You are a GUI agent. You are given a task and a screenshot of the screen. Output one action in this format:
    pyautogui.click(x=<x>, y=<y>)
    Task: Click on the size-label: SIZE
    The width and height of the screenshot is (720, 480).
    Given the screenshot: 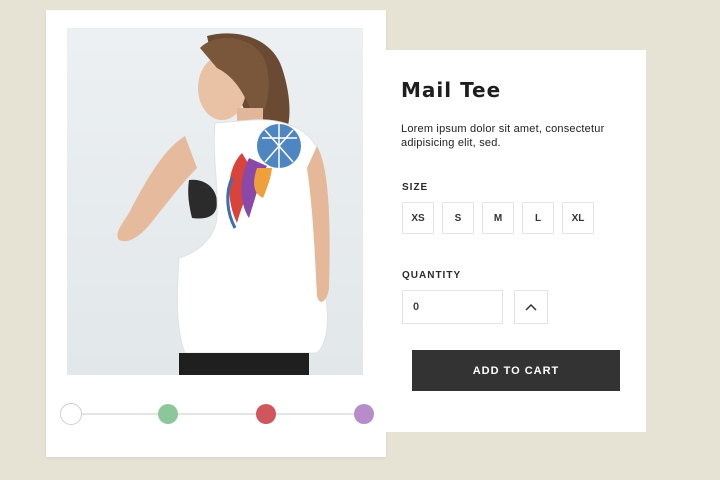 What is the action you would take?
    pyautogui.click(x=415, y=187)
    